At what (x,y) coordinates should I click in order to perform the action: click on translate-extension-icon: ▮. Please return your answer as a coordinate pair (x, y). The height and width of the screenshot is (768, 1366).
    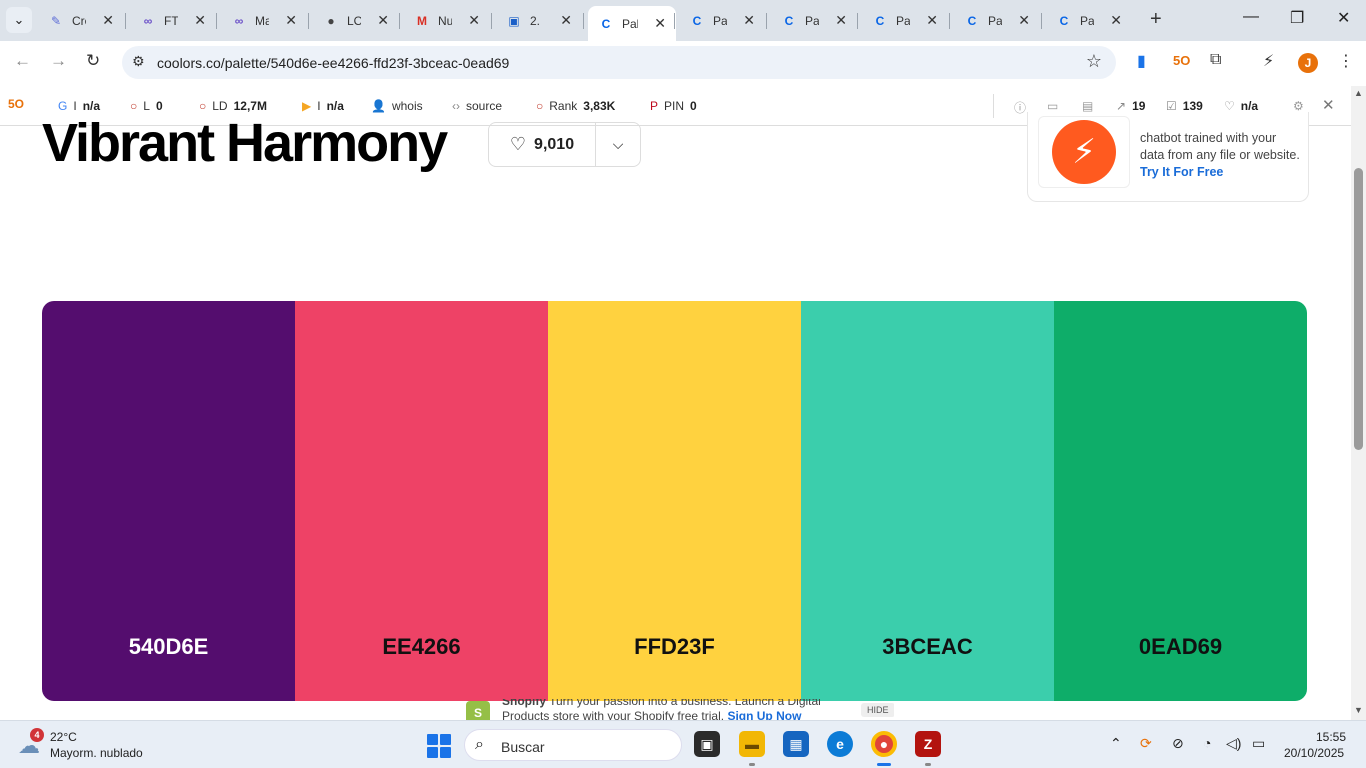
    Looking at the image, I should click on (1141, 61).